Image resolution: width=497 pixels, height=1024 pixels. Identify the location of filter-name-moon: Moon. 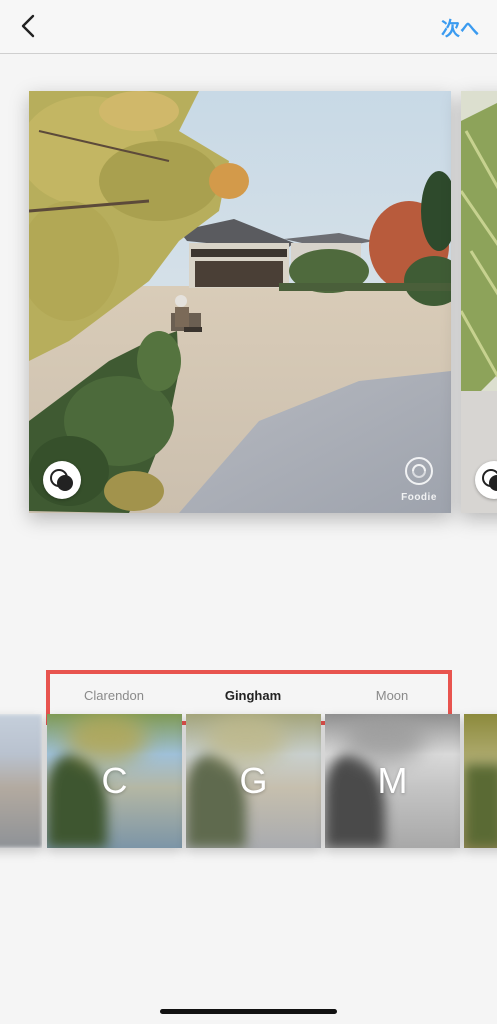
(392, 695).